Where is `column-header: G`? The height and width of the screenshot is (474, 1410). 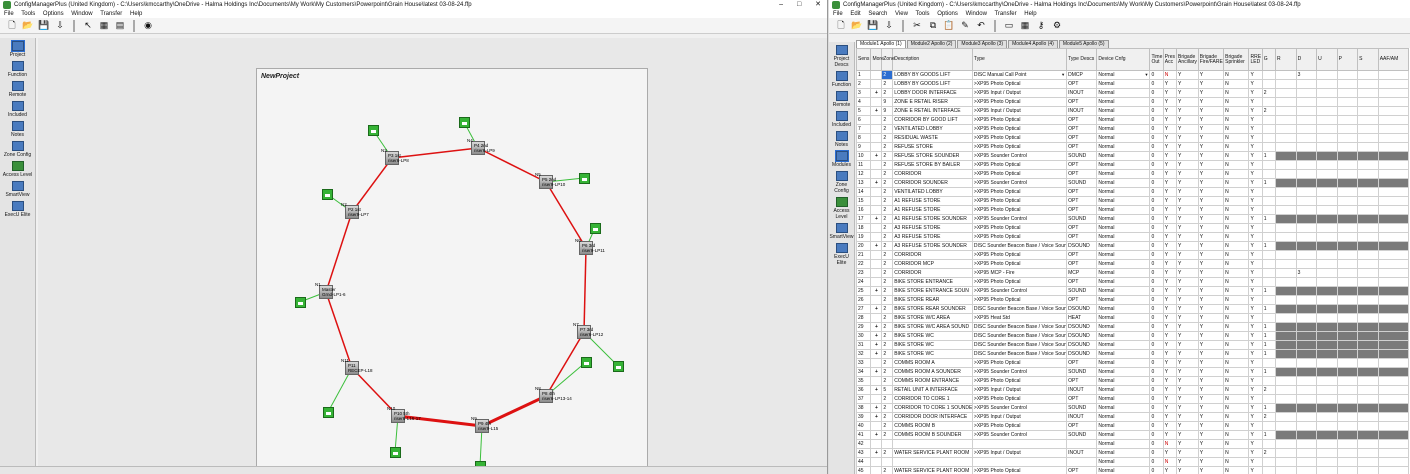
column-header: G is located at coordinates (1269, 59).